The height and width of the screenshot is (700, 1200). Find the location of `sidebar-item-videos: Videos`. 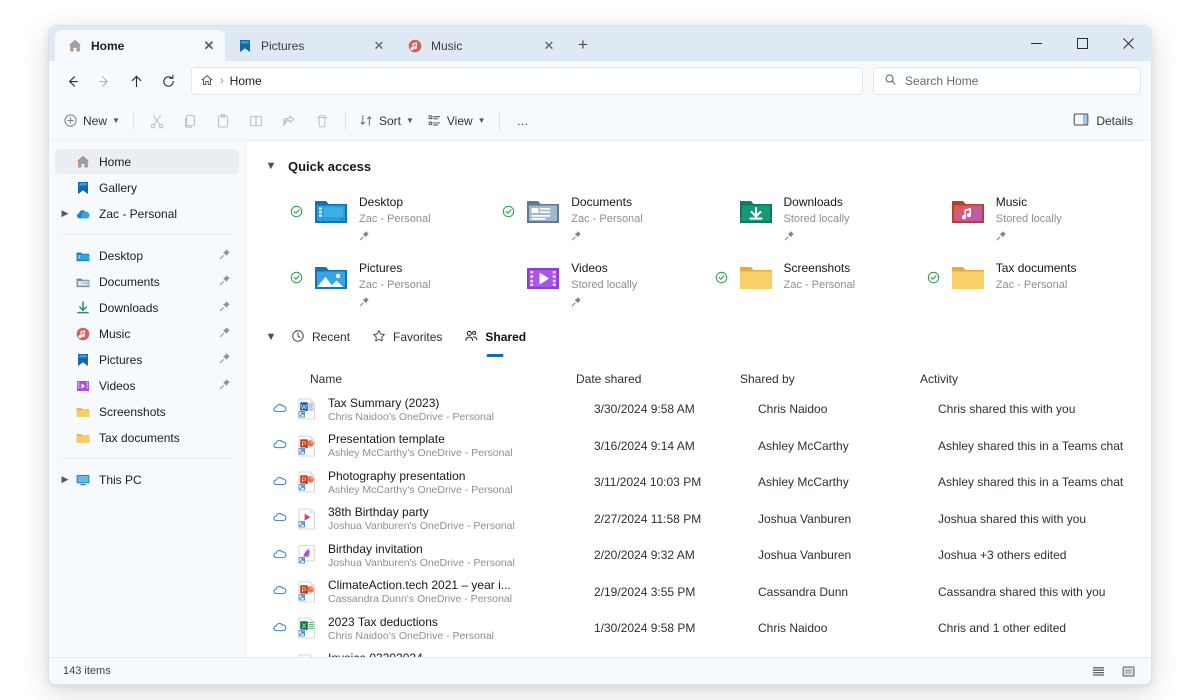

sidebar-item-videos: Videos is located at coordinates (147, 385).